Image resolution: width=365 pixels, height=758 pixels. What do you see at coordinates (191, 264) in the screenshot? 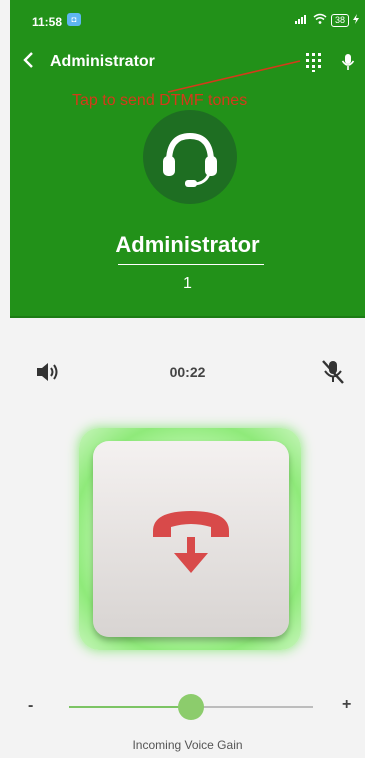
I see `caller-name-divider` at bounding box center [191, 264].